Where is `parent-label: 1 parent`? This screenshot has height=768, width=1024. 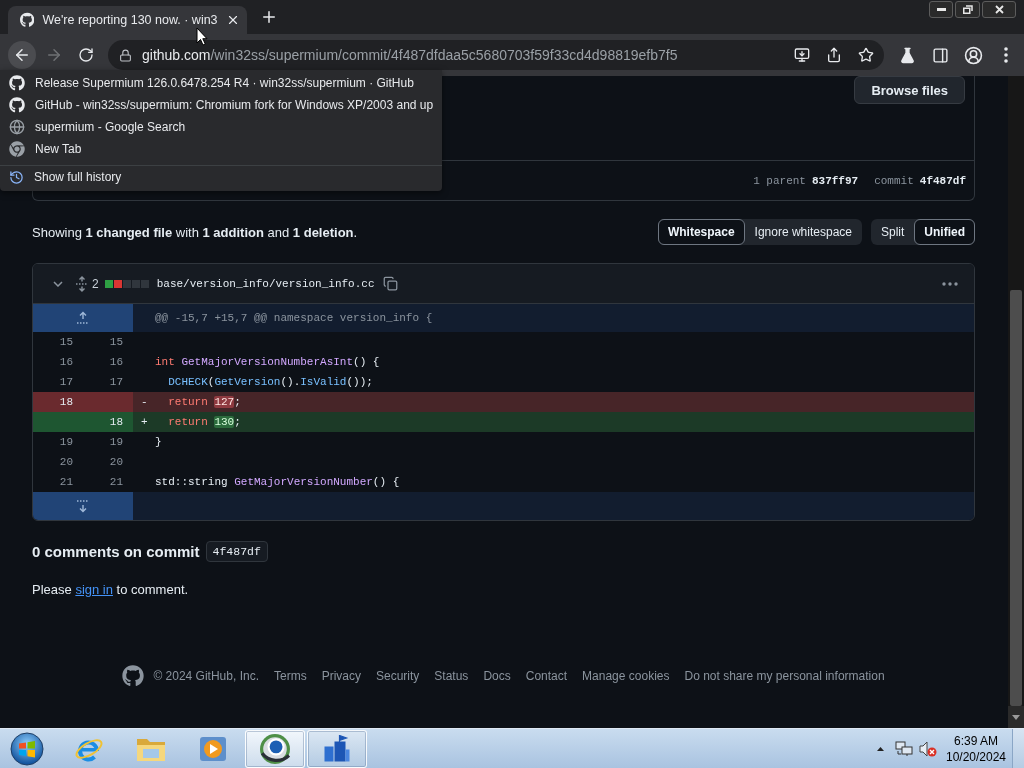 parent-label: 1 parent is located at coordinates (779, 180).